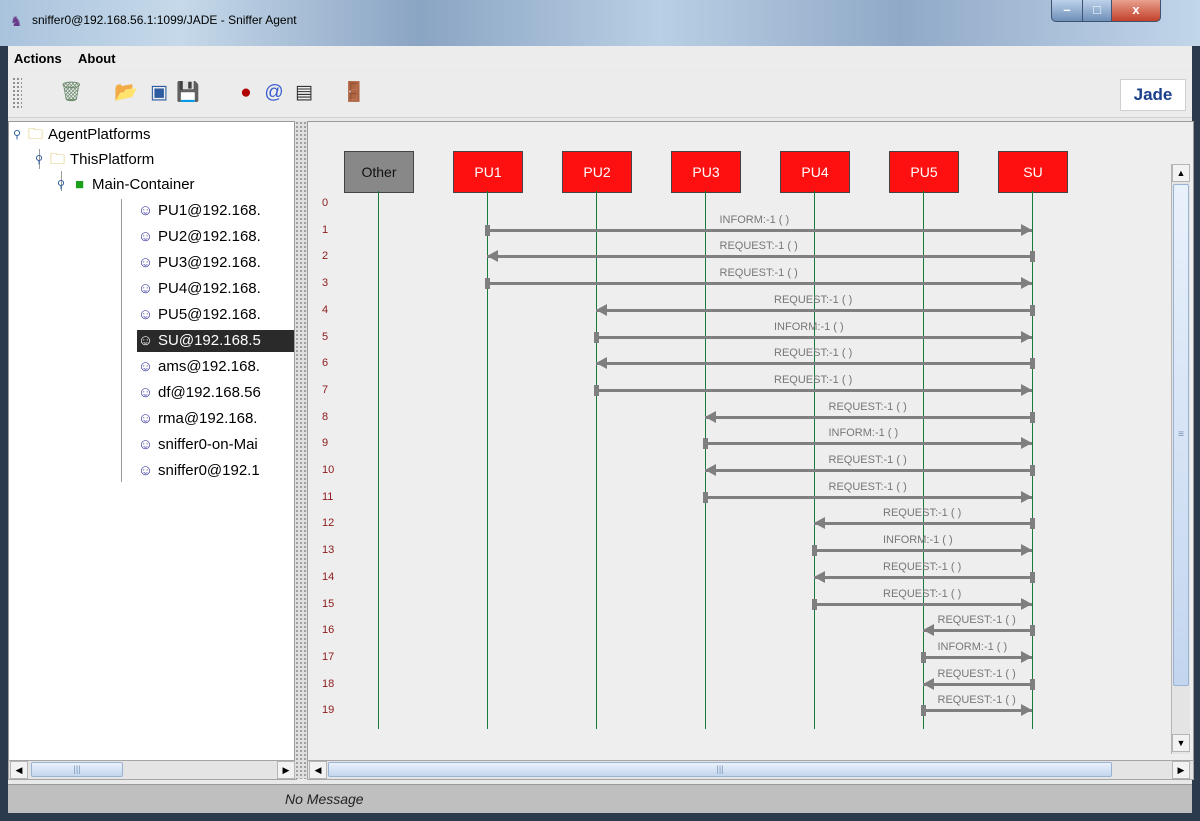  Describe the element at coordinates (1067, 11) in the screenshot. I see `minimize-button: –` at that location.